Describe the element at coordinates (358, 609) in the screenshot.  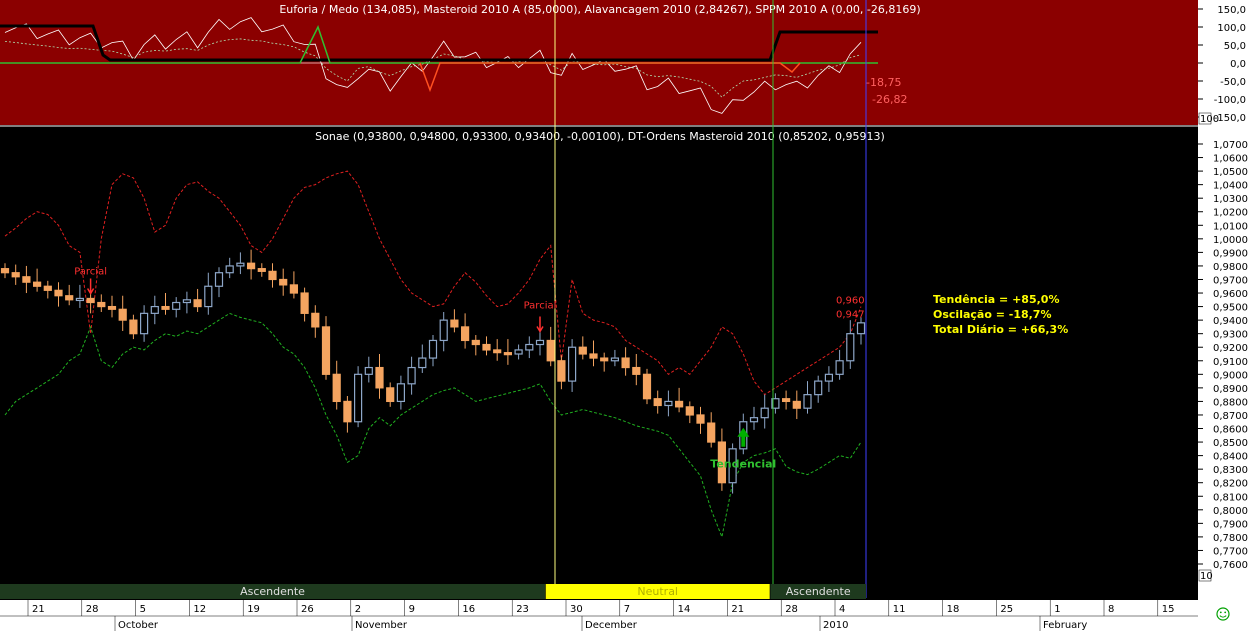
I see `day-label: 2` at that location.